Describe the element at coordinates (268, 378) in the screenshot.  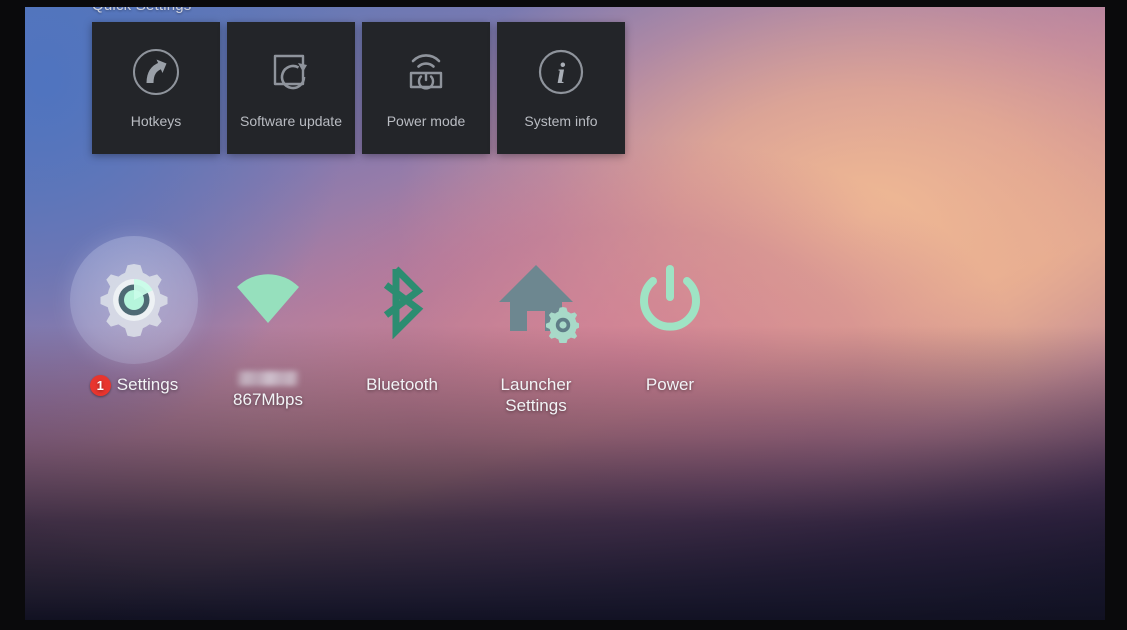
I see `wifi-ssid-redacted` at that location.